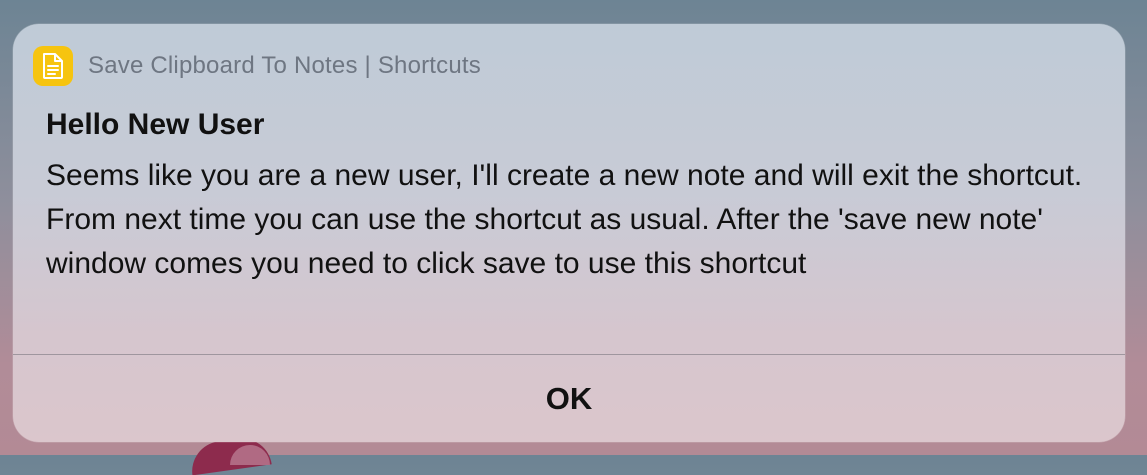  I want to click on app-title: Save Clipboard To Notes | Shortcuts, so click(284, 65).